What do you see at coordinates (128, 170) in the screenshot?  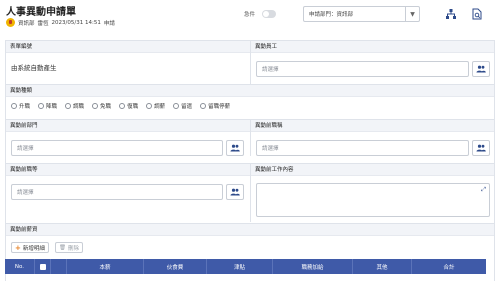 I see `rank-before-label: 異動前職等` at bounding box center [128, 170].